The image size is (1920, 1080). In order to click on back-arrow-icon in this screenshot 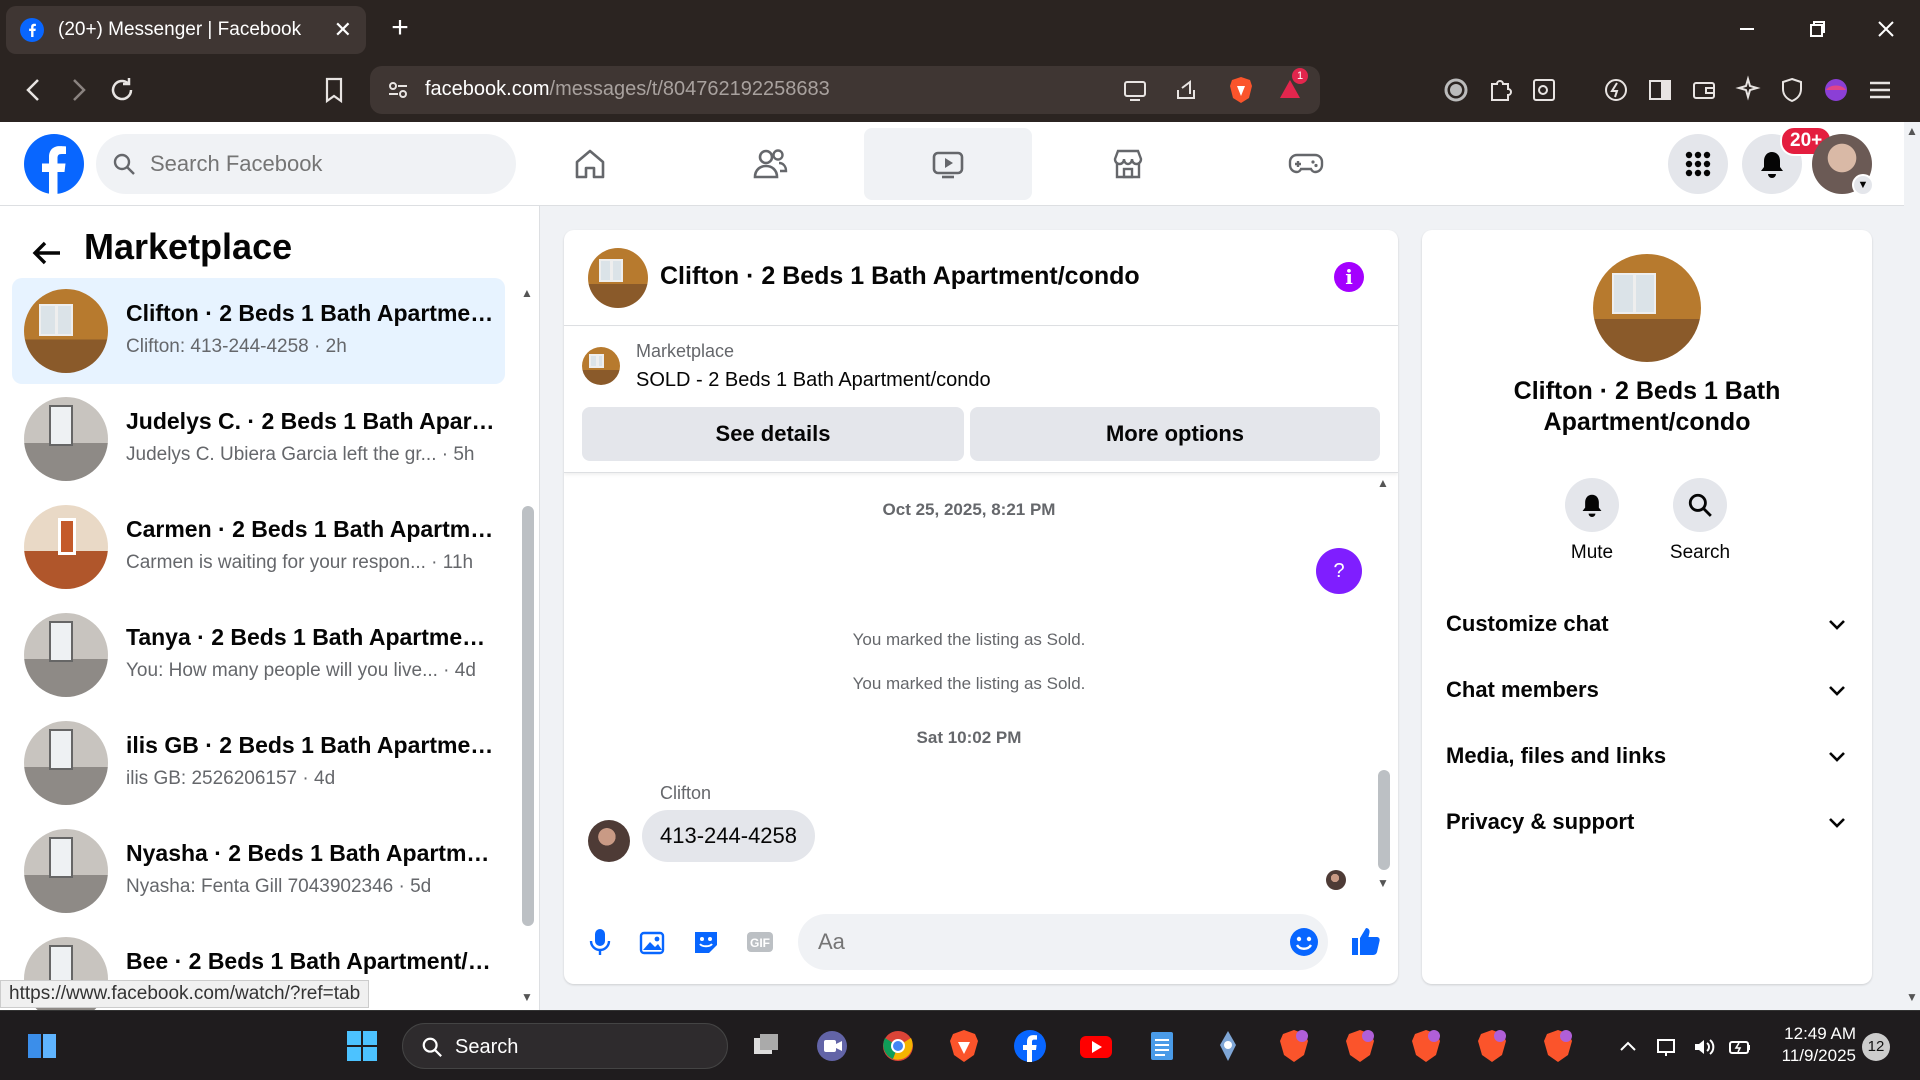, I will do `click(47, 253)`.